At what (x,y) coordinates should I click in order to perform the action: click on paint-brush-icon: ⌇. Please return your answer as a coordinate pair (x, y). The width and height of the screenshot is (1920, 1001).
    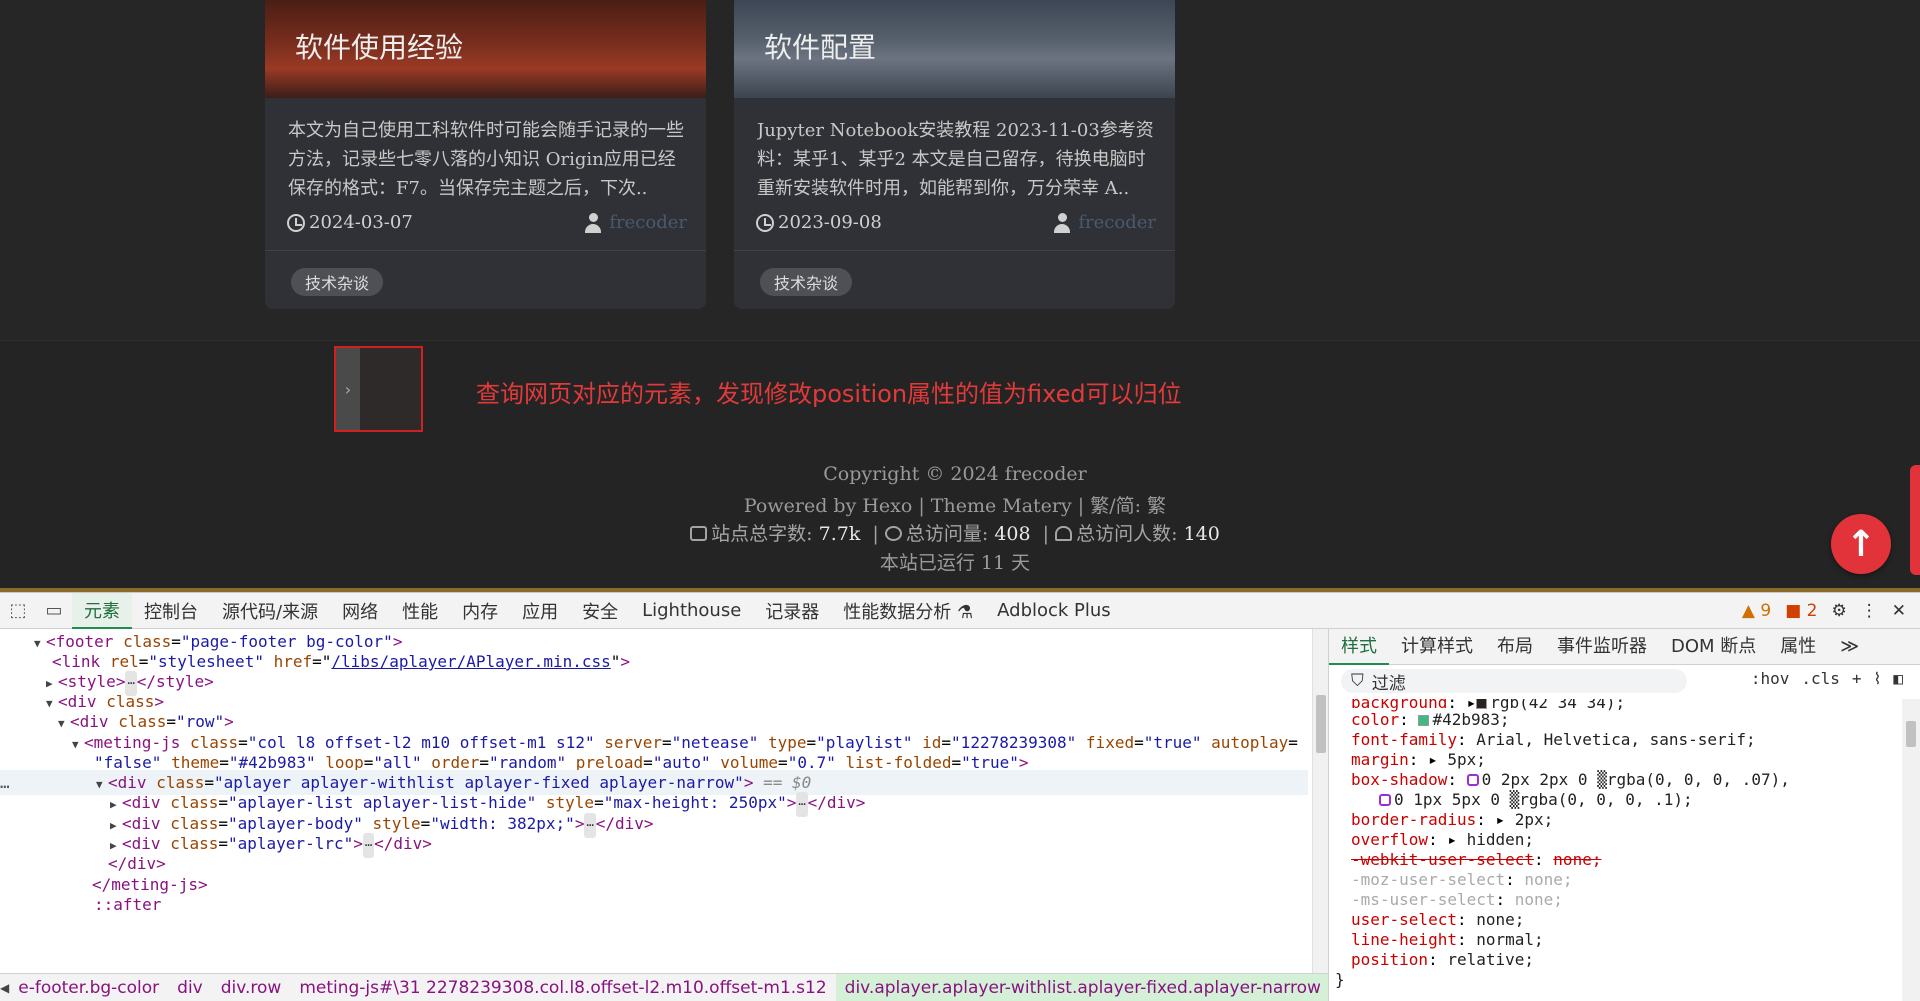
    Looking at the image, I should click on (1878, 678).